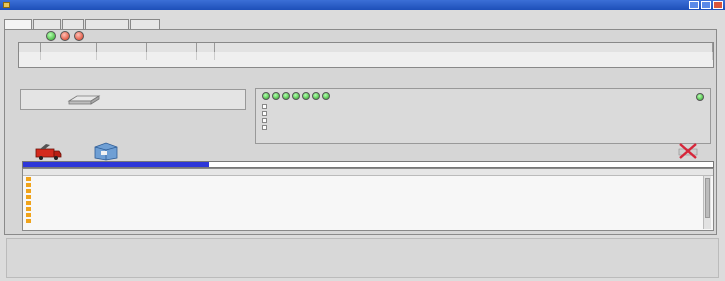  Describe the element at coordinates (362, 5) in the screenshot. I see `title-bar` at that location.